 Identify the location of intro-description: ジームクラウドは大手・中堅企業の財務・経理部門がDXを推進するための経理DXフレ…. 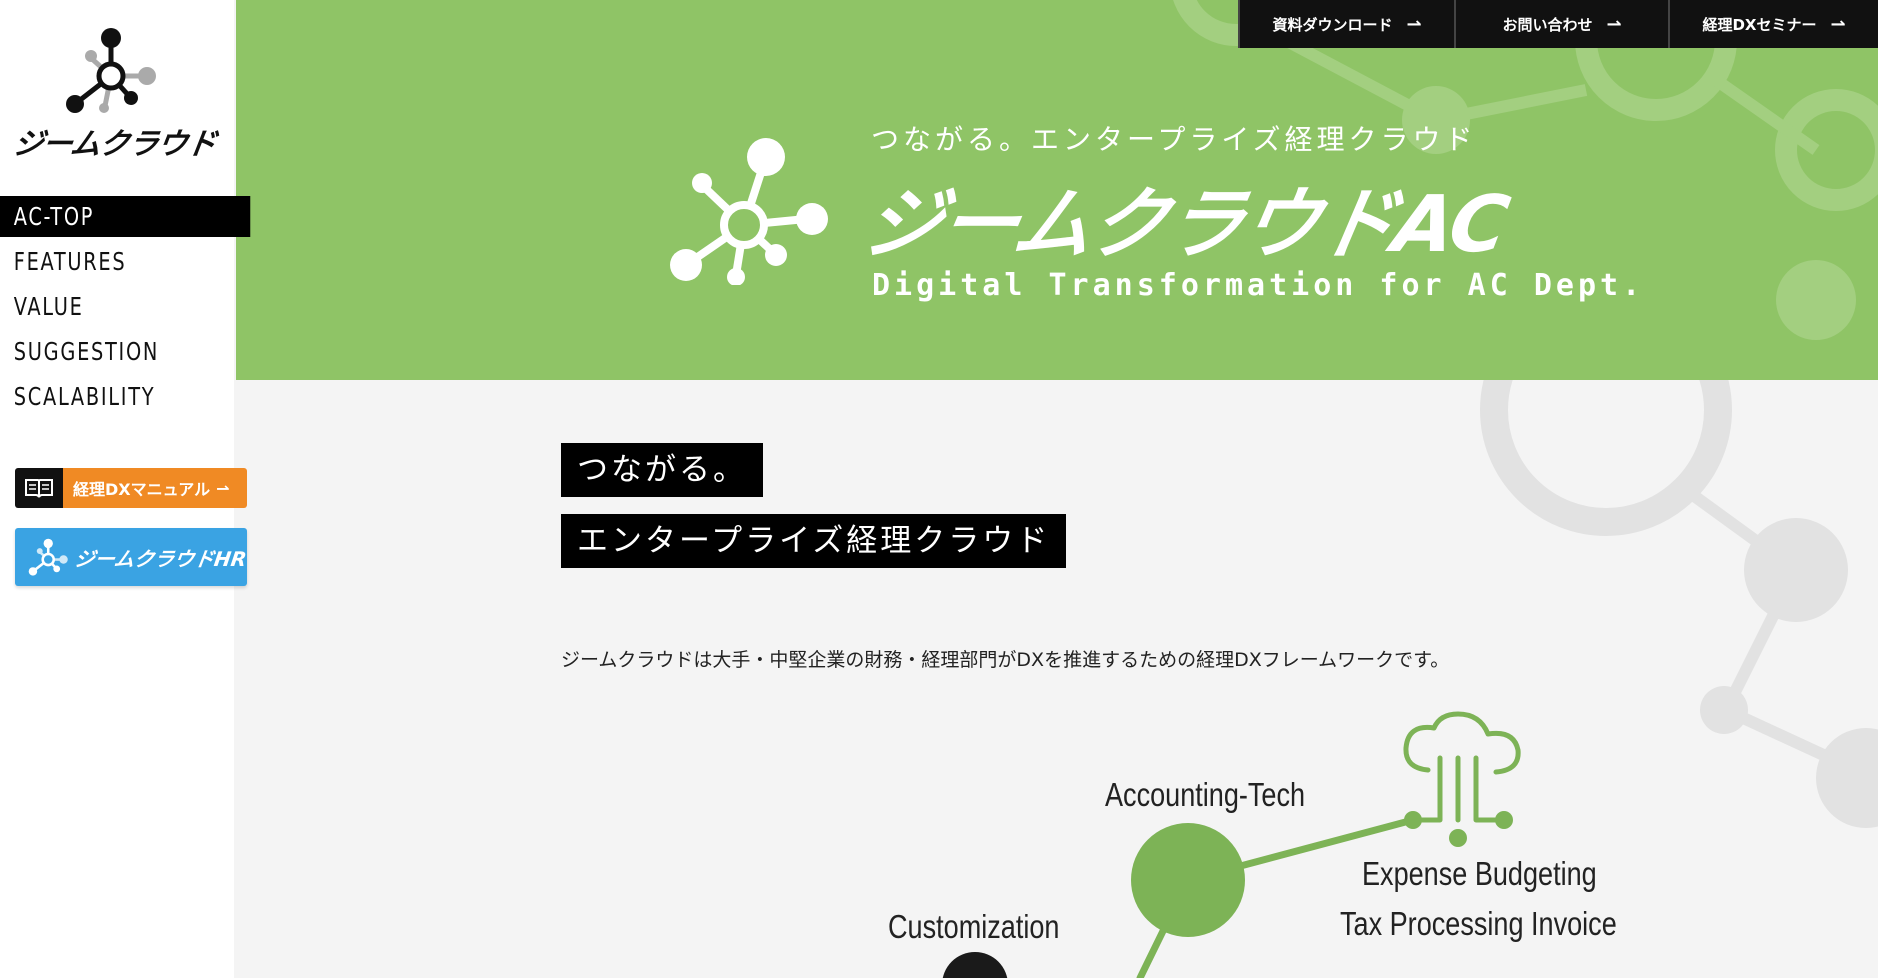
(1005, 660).